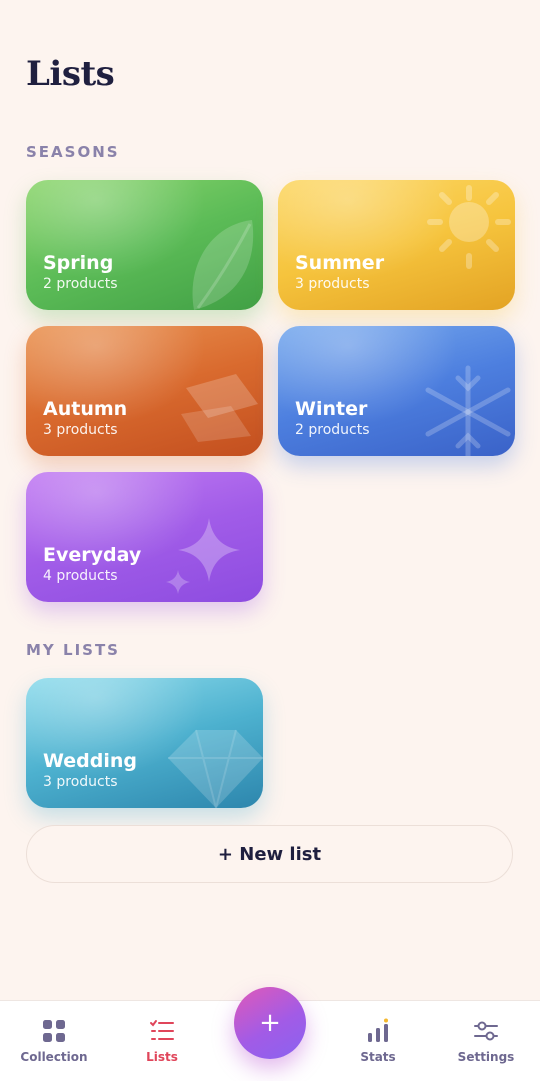 The height and width of the screenshot is (1081, 540). I want to click on page-title: Lists, so click(70, 74).